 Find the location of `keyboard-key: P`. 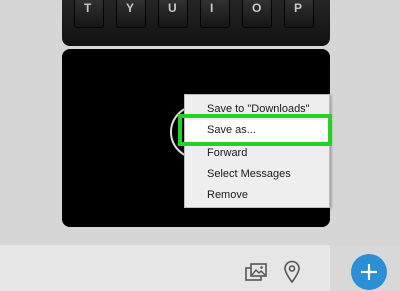

keyboard-key: P is located at coordinates (299, 14).